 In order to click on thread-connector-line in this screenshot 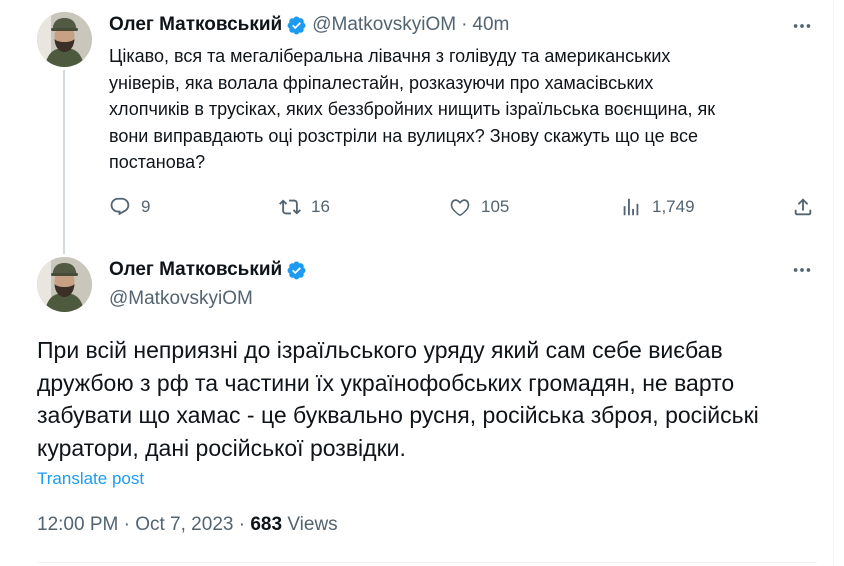, I will do `click(64, 162)`.